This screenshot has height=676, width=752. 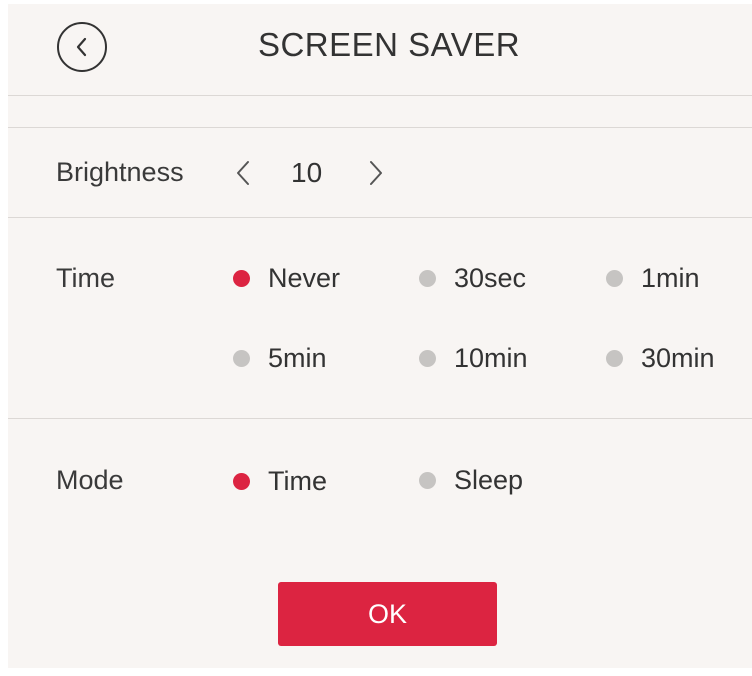 What do you see at coordinates (85, 278) in the screenshot?
I see `time-label: Time` at bounding box center [85, 278].